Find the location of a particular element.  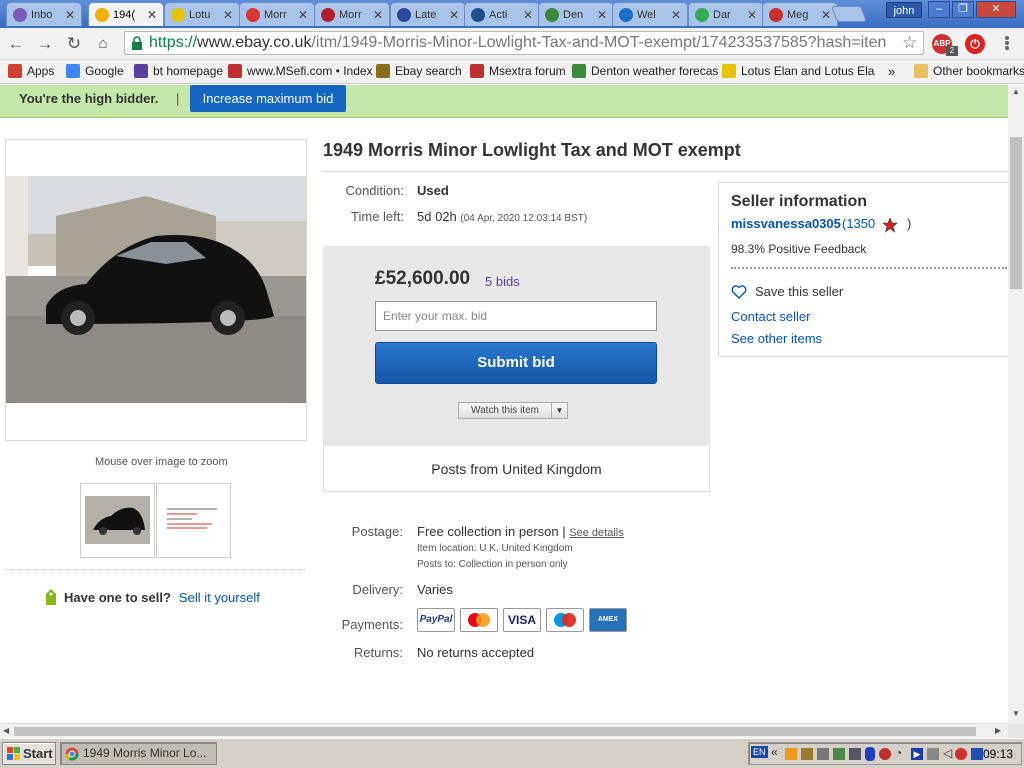

scroll-down-icon: ▼ is located at coordinates (1016, 713).